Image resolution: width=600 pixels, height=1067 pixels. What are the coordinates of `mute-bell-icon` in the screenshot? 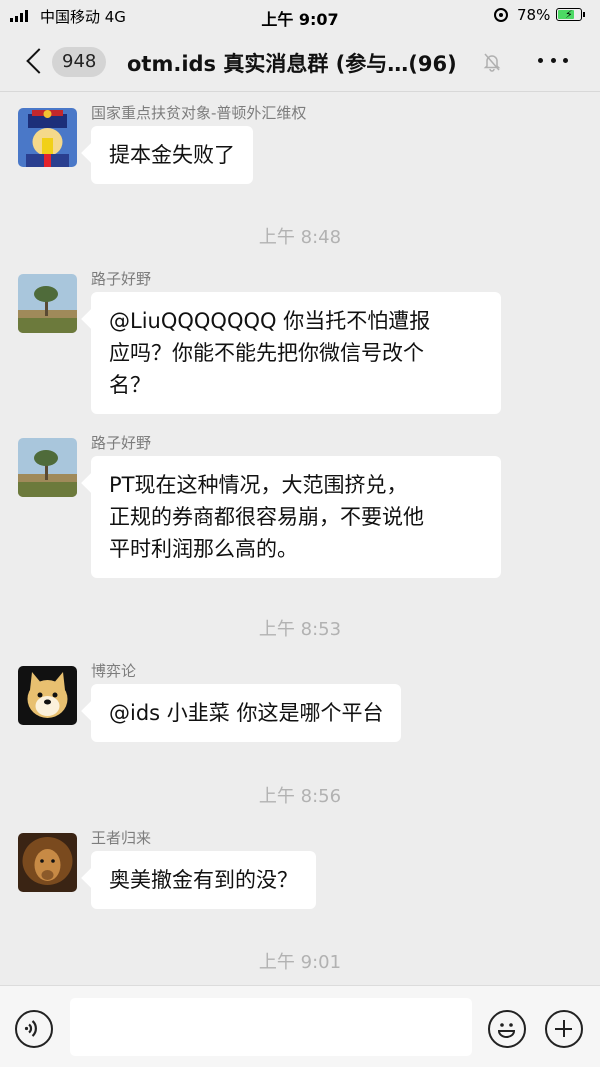 It's located at (492, 62).